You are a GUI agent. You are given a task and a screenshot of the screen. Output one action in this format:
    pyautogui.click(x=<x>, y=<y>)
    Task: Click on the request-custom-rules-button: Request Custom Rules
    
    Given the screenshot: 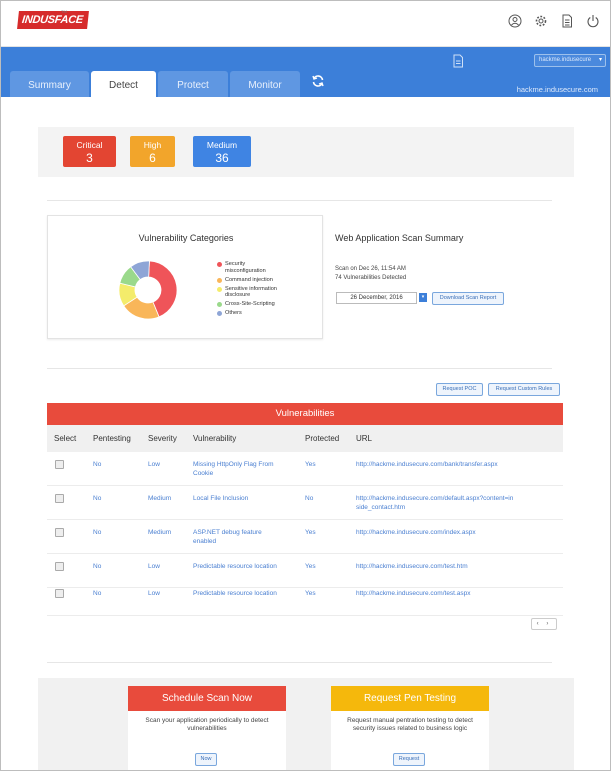 What is the action you would take?
    pyautogui.click(x=524, y=389)
    